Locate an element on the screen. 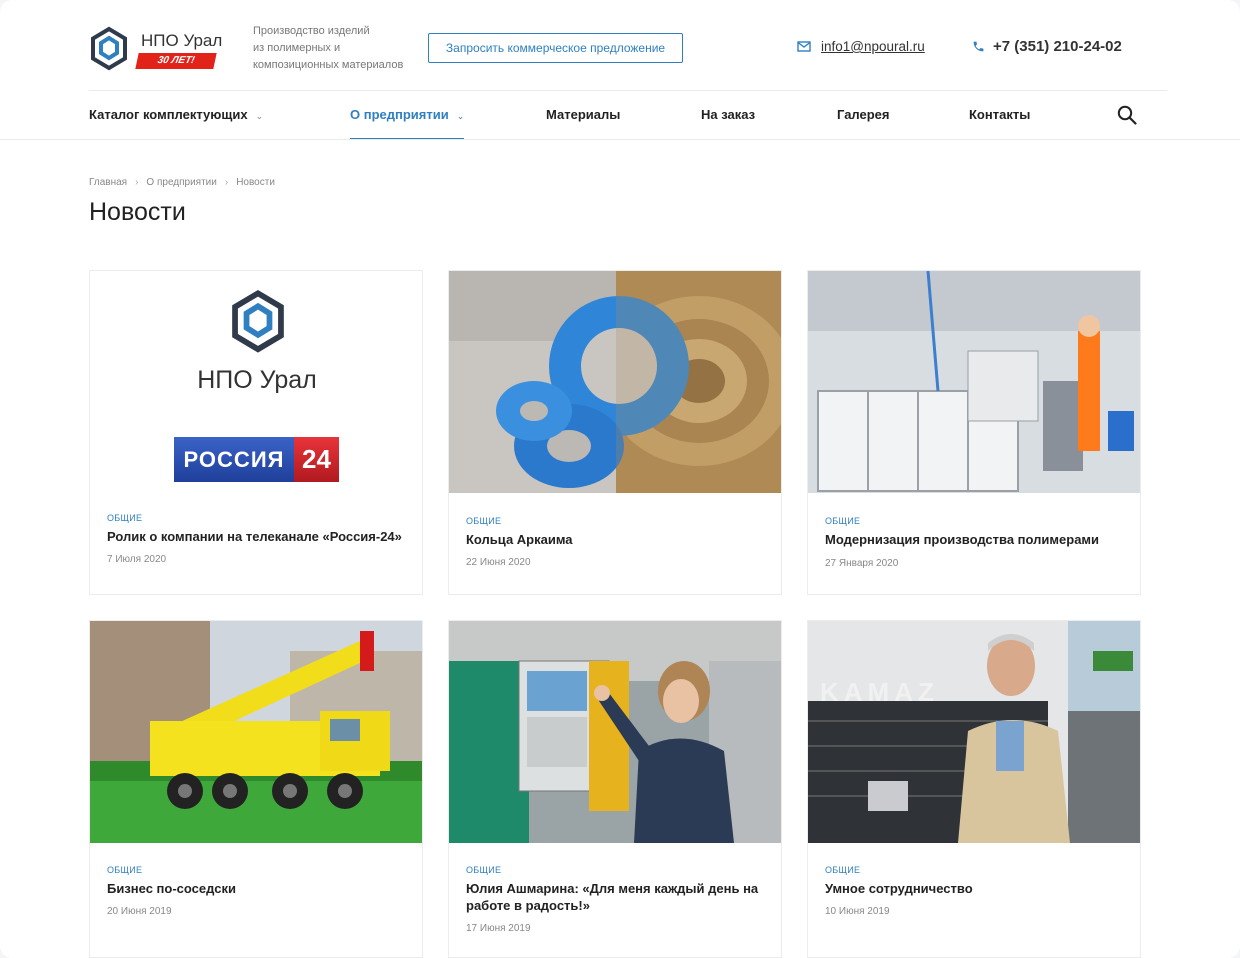  breadcrumb-current: Новости is located at coordinates (255, 182).